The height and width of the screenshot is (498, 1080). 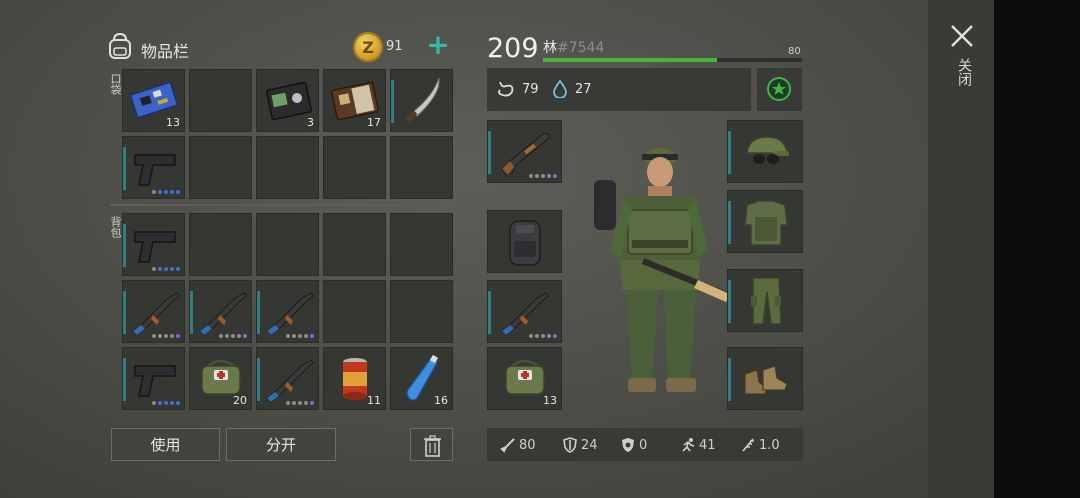 What do you see at coordinates (421, 378) in the screenshot?
I see `backpack-slot-water-bottle: 16` at bounding box center [421, 378].